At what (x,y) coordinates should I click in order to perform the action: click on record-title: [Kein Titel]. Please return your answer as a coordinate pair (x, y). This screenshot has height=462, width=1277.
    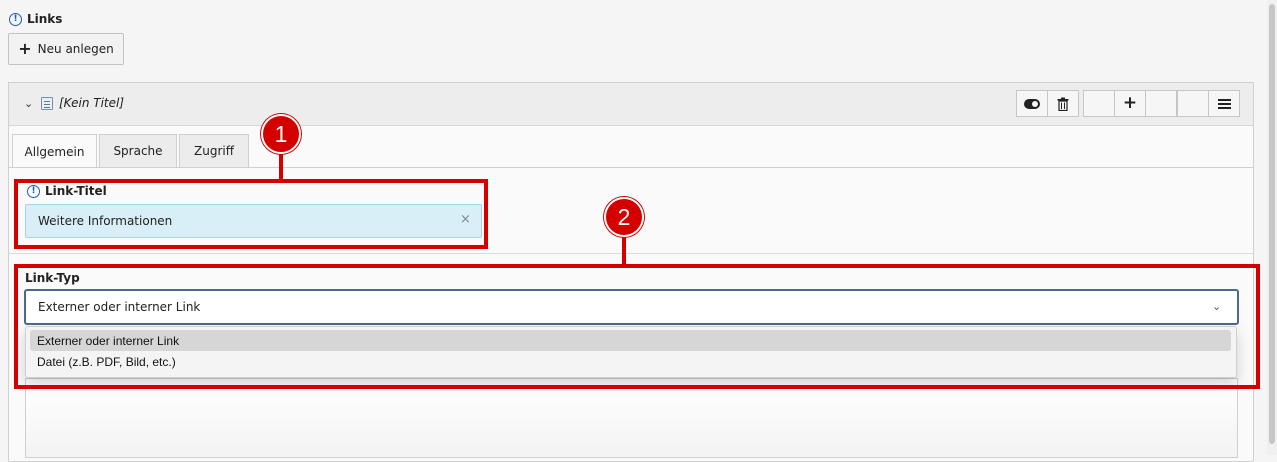
    Looking at the image, I should click on (91, 103).